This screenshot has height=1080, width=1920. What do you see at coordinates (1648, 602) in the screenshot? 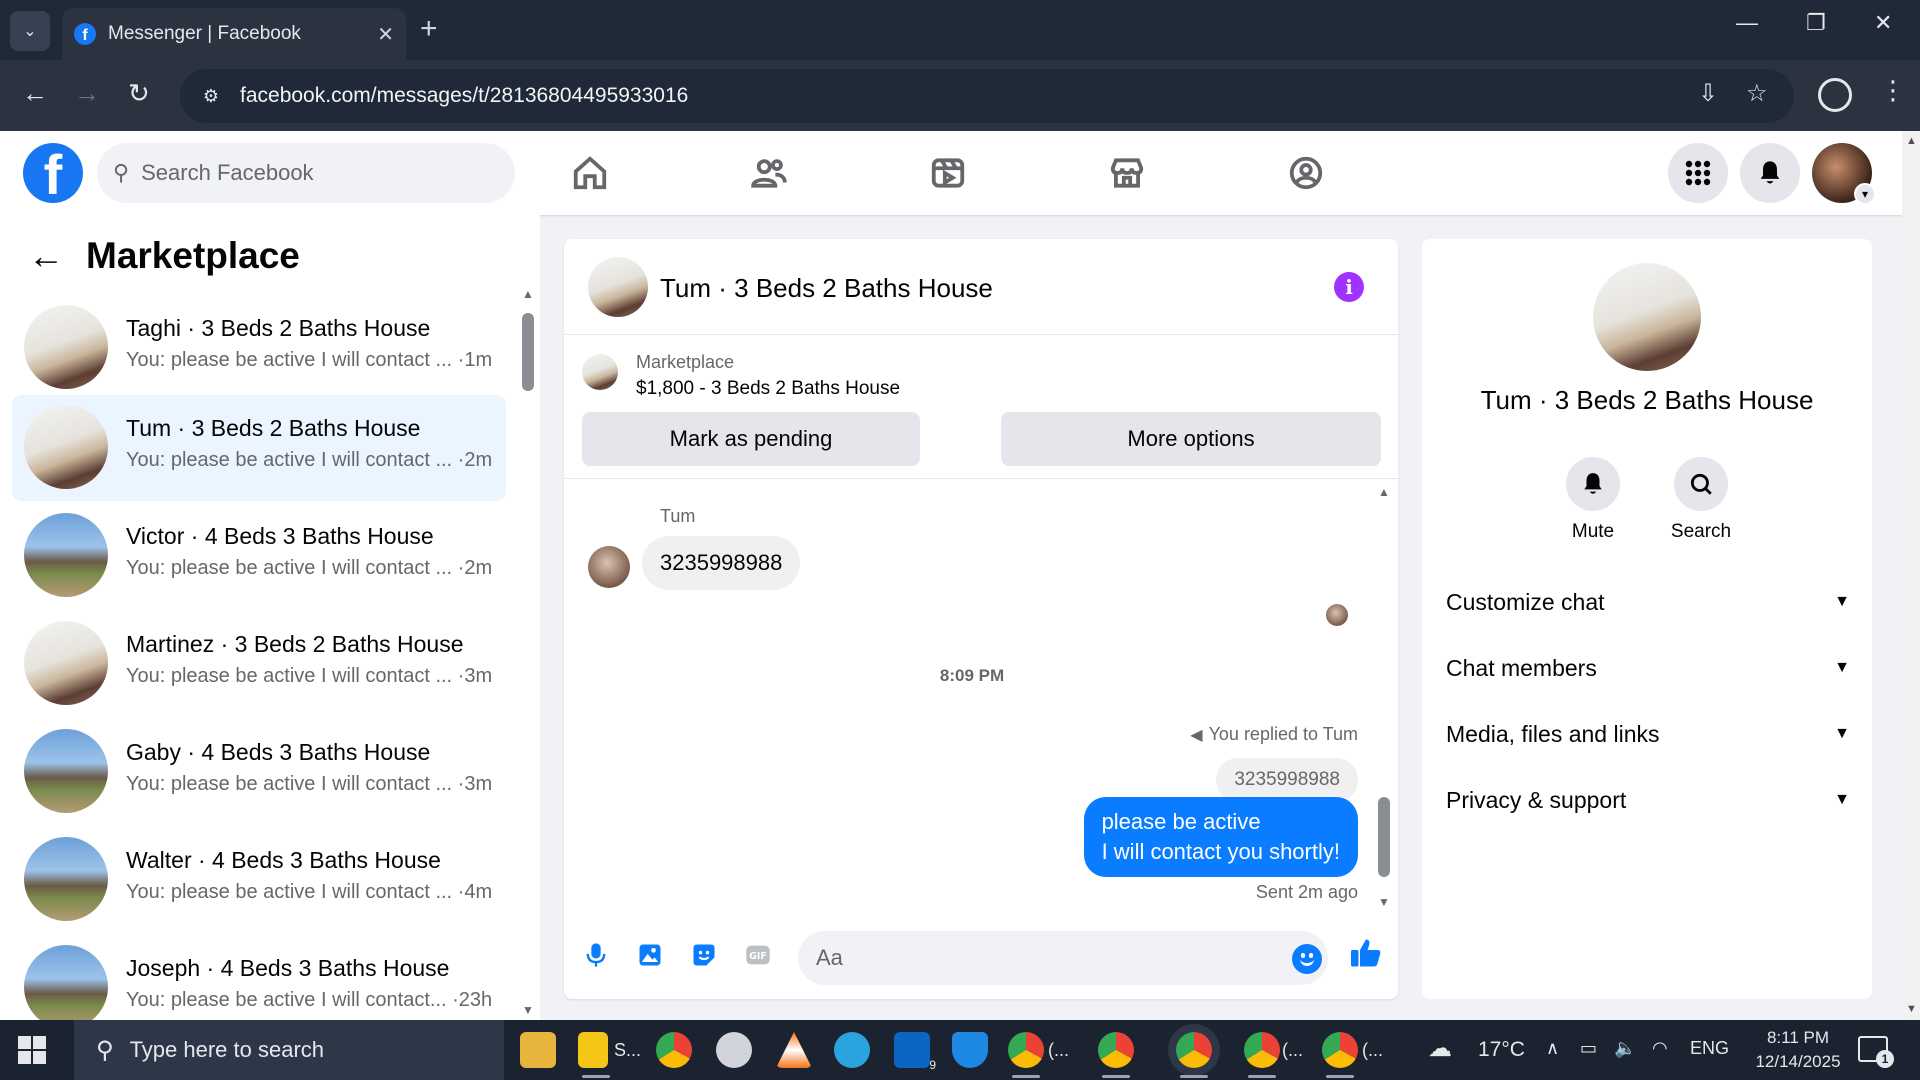
I see `customize-chat-section: Customize chat ▼` at bounding box center [1648, 602].